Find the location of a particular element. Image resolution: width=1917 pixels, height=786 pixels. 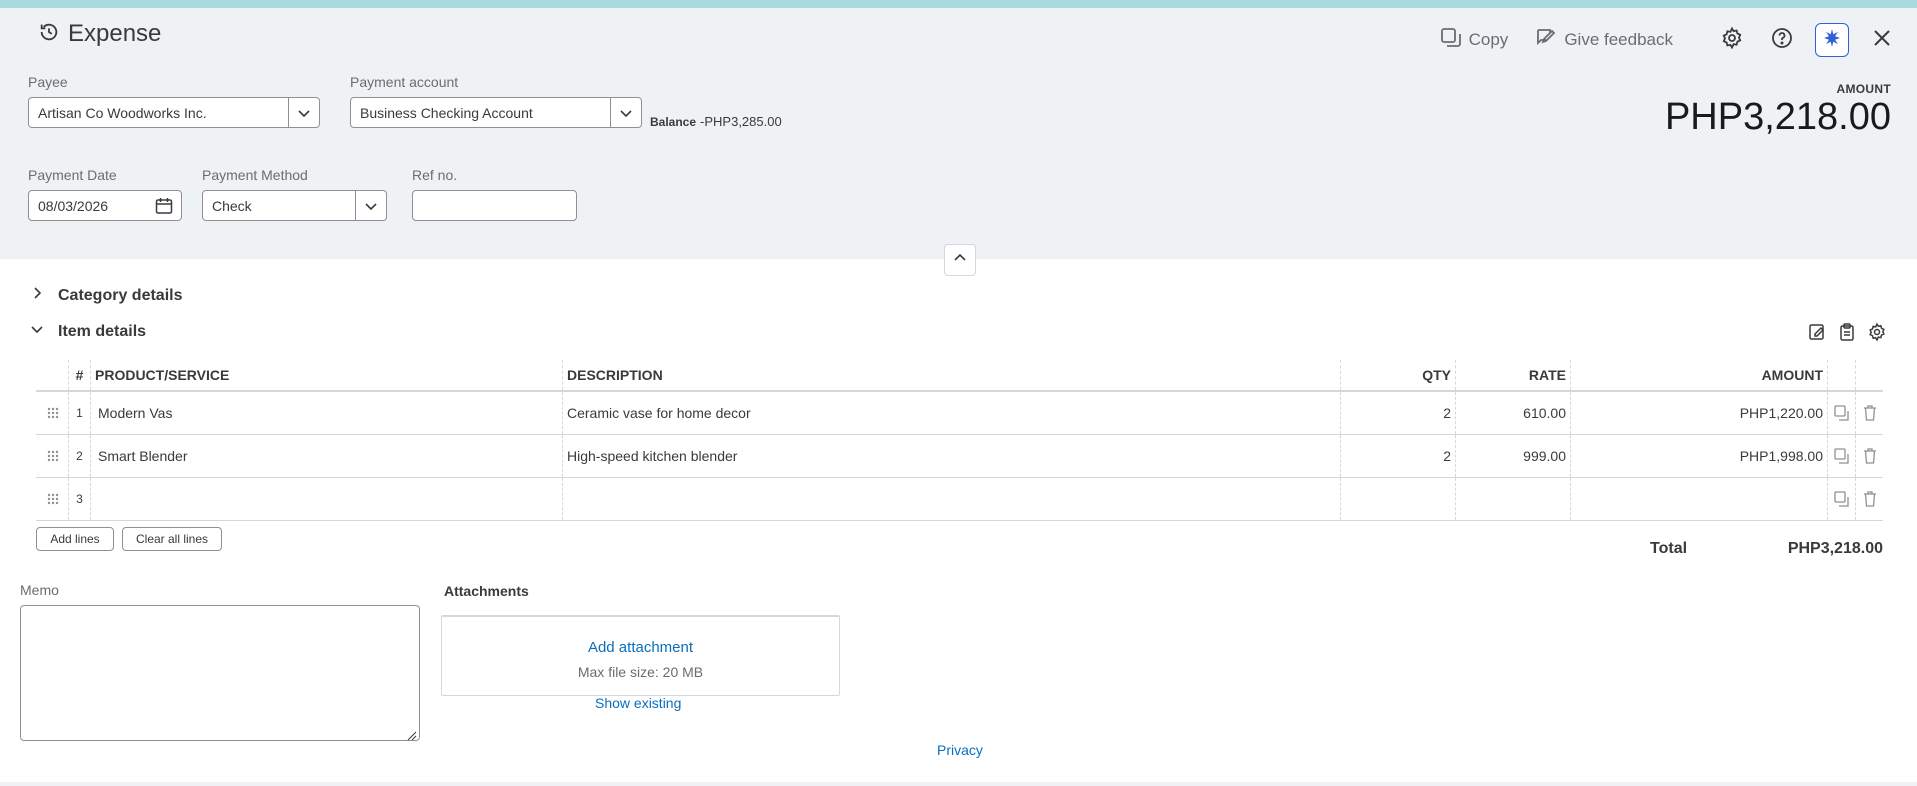

copy-button: Copy is located at coordinates (1473, 40).